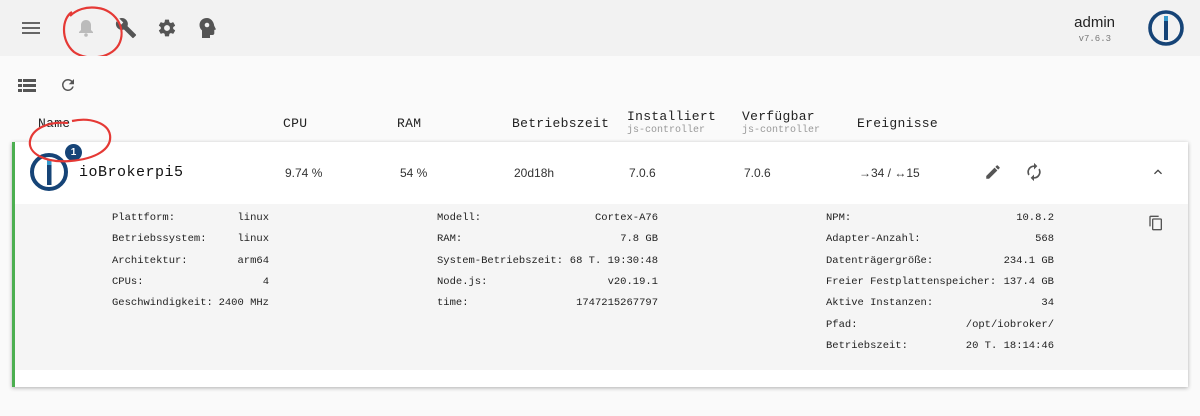 This screenshot has height=416, width=1200. What do you see at coordinates (1160, 174) in the screenshot?
I see `collapse-chevron-icon` at bounding box center [1160, 174].